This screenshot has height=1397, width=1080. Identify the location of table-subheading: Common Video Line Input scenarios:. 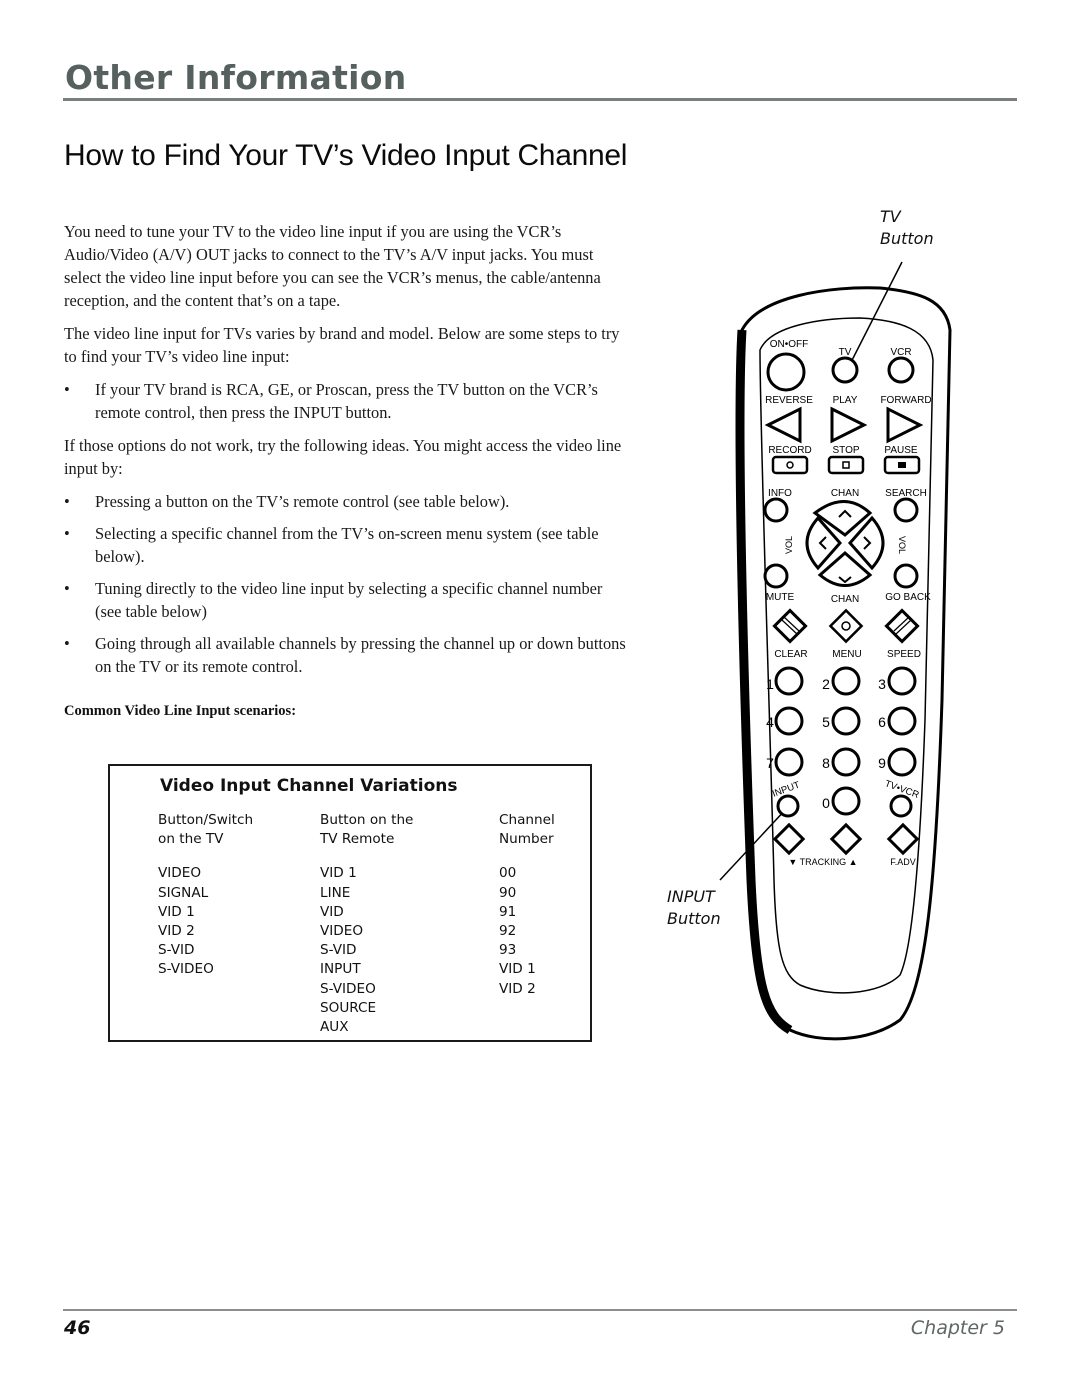
(180, 711).